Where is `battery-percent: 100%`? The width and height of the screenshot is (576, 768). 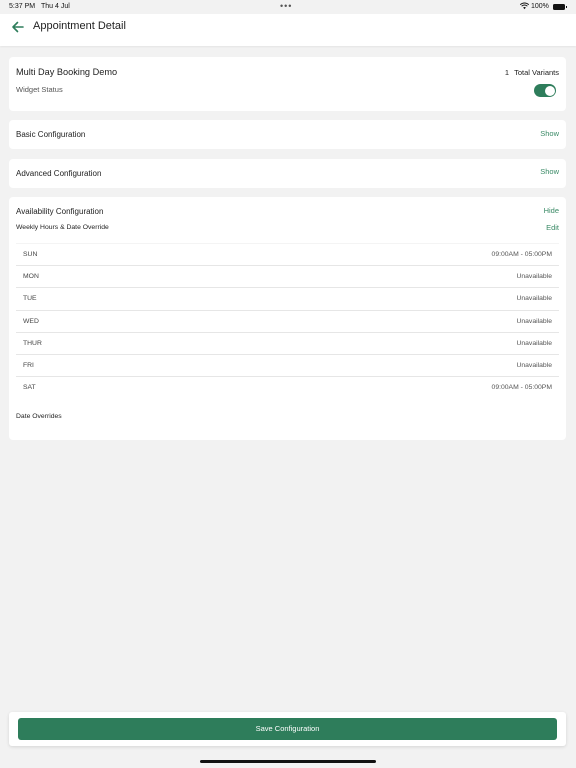 battery-percent: 100% is located at coordinates (540, 6).